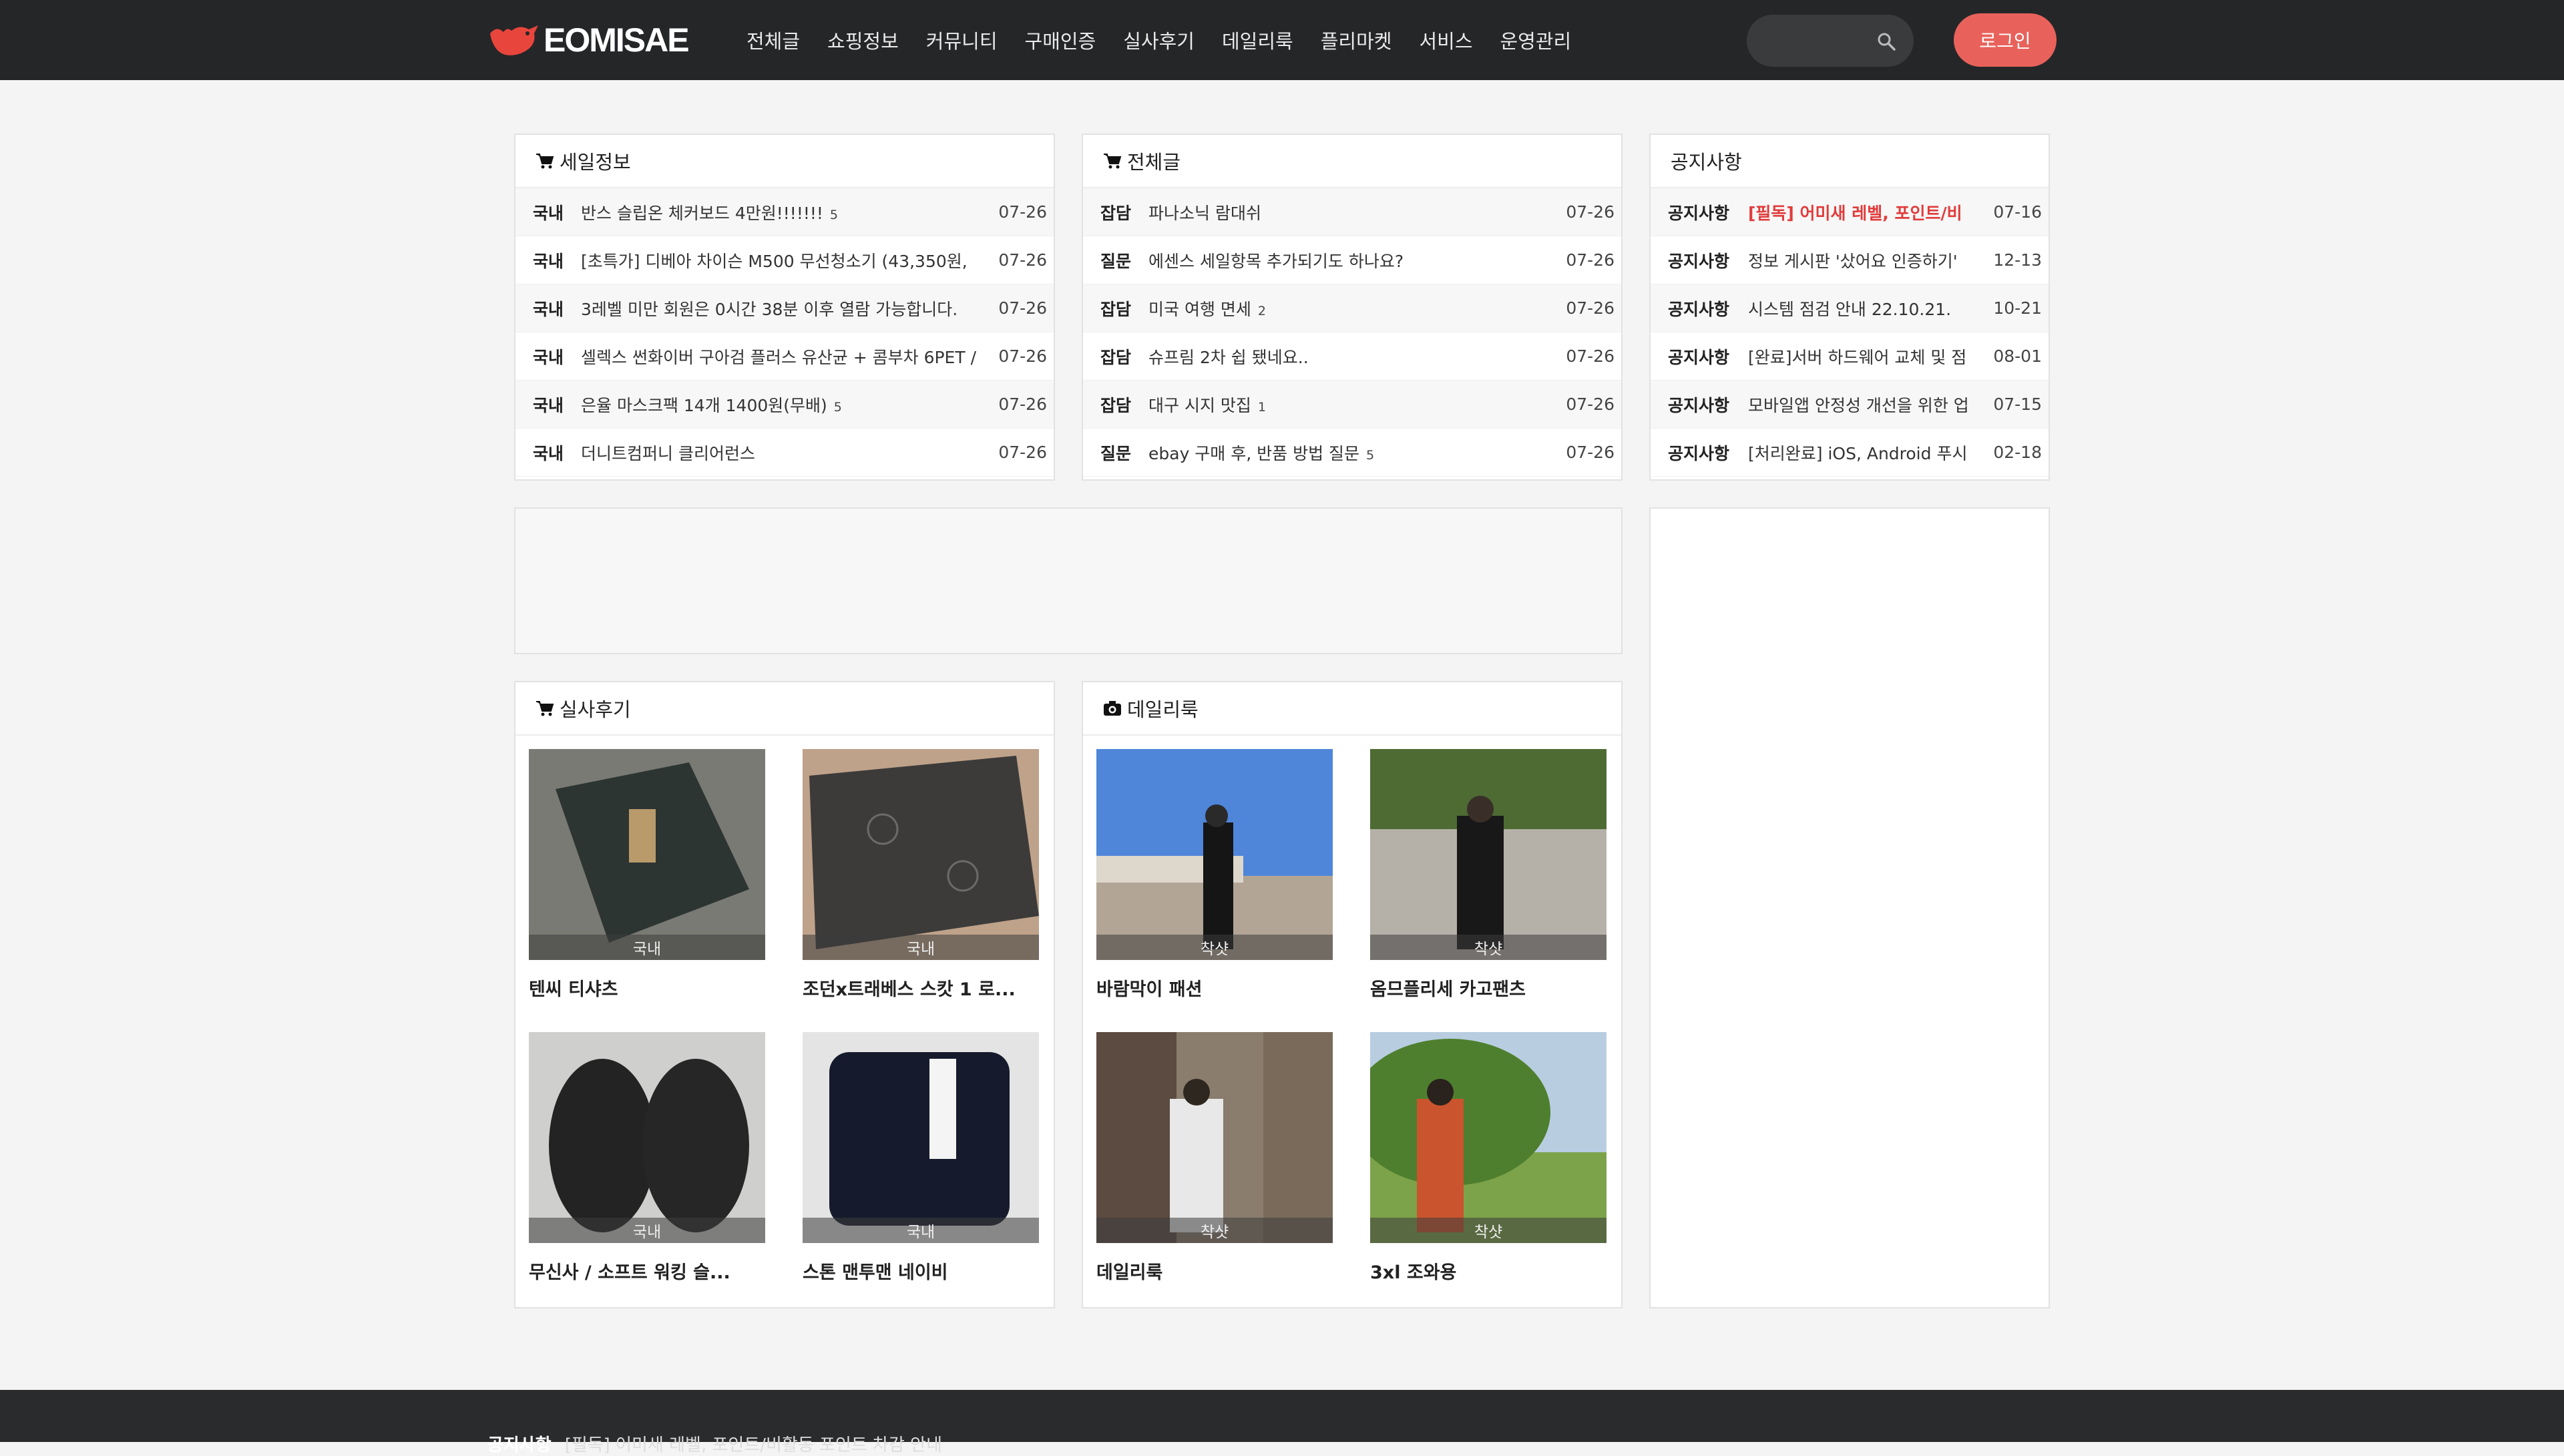  I want to click on gallery-card: 착샷 옴므플리세 카고팬츠, so click(1489, 875).